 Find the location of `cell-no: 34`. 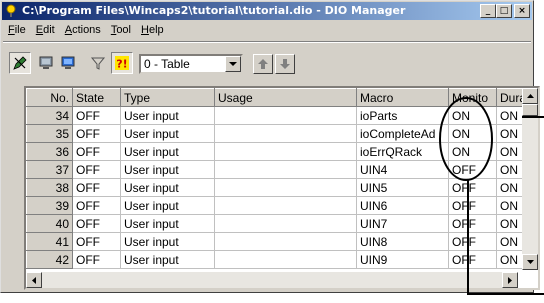

cell-no: 34 is located at coordinates (49, 115).